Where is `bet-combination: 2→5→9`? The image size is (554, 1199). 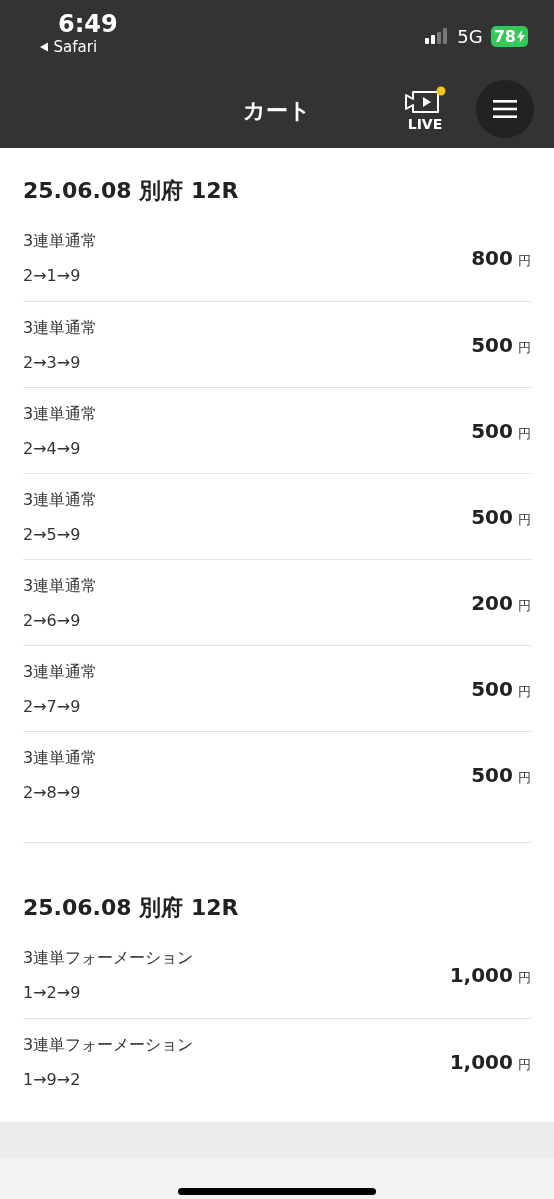 bet-combination: 2→5→9 is located at coordinates (52, 534).